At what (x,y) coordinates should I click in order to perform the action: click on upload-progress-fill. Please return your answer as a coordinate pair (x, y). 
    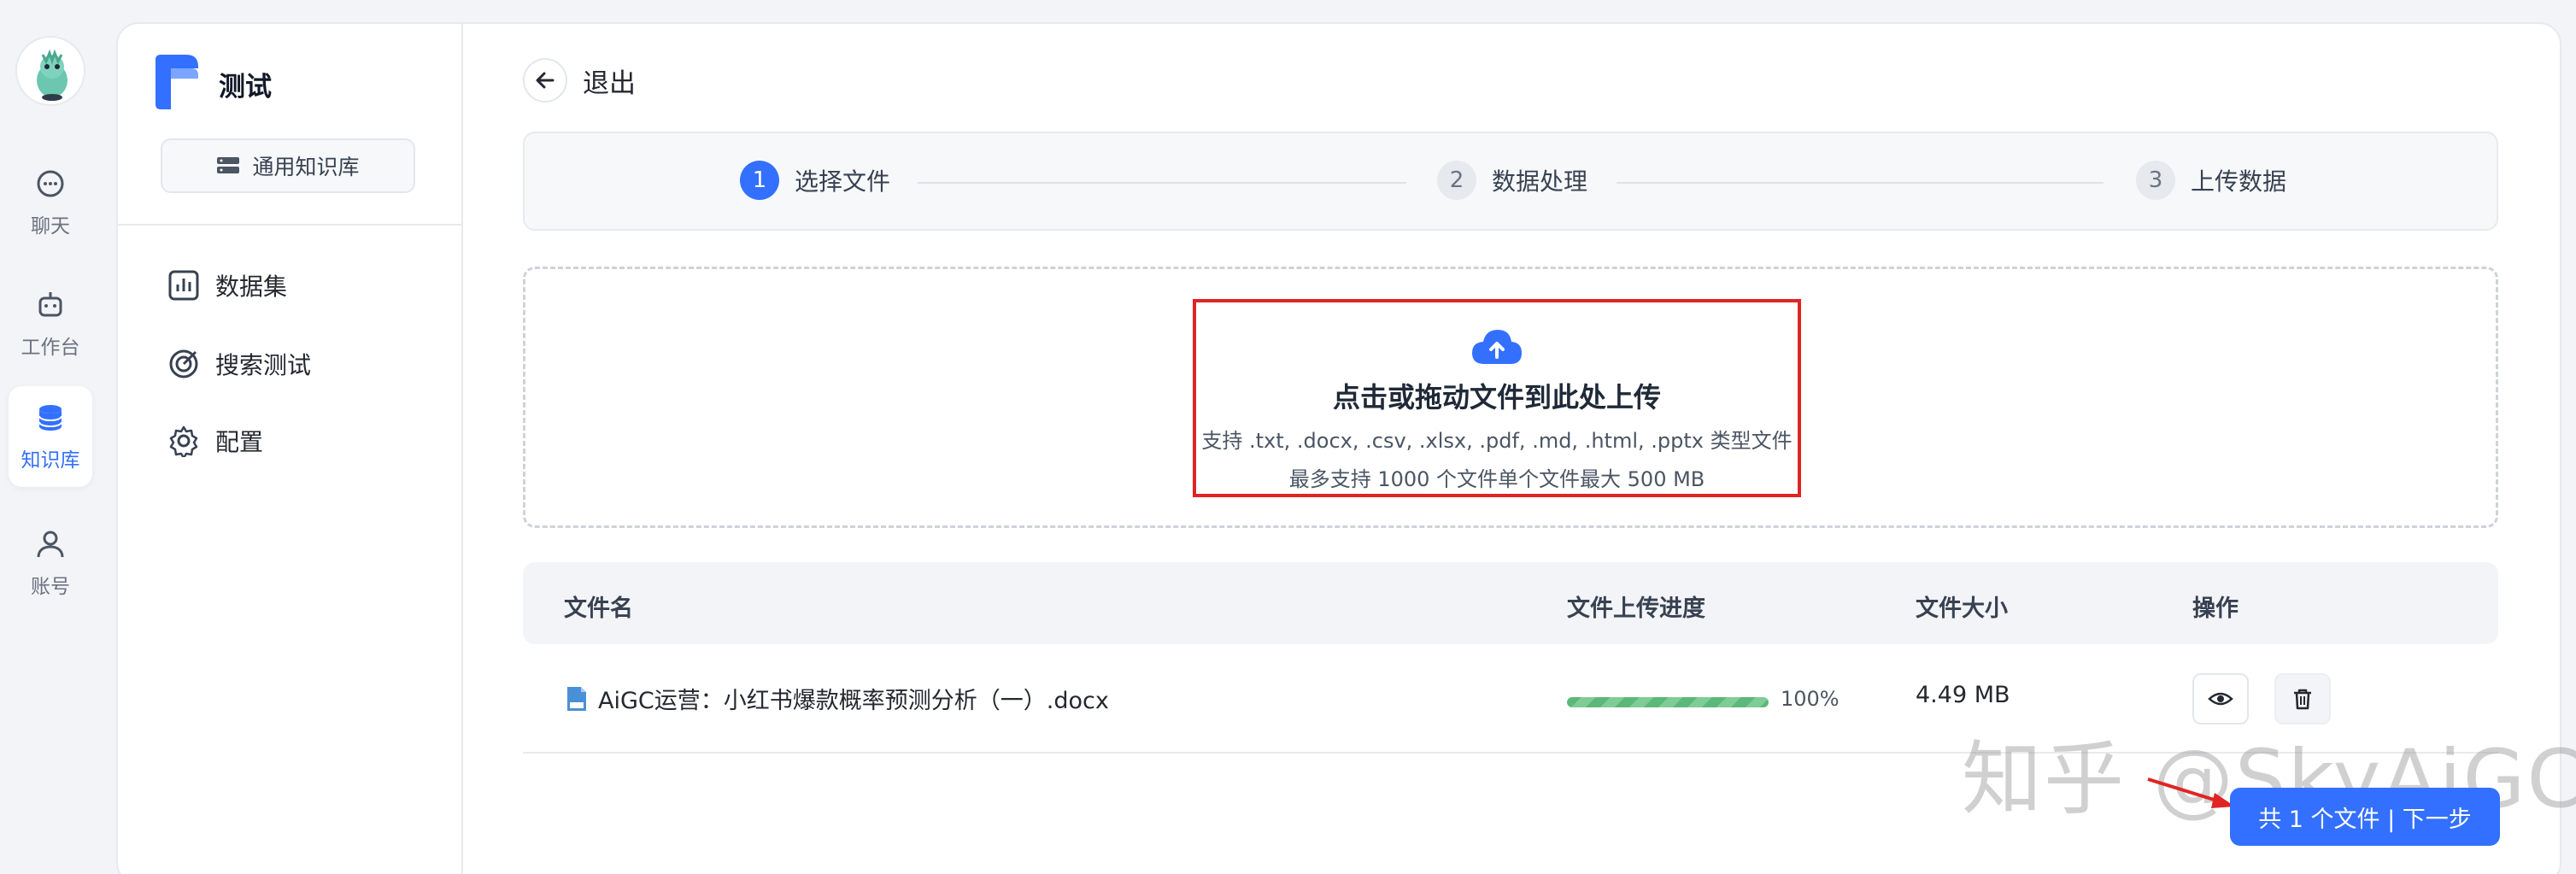
    Looking at the image, I should click on (1668, 702).